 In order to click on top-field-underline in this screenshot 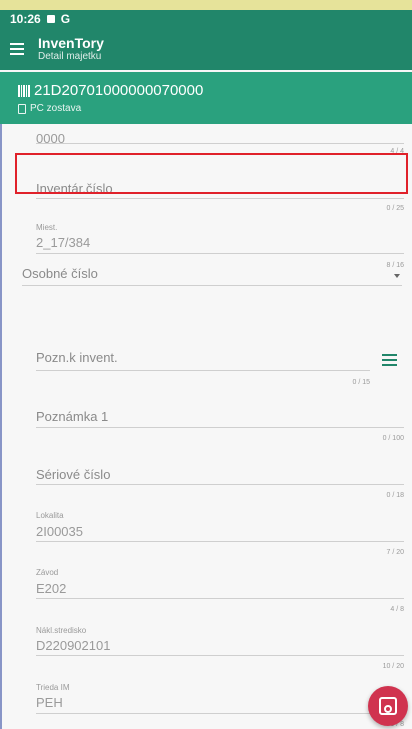, I will do `click(220, 143)`.